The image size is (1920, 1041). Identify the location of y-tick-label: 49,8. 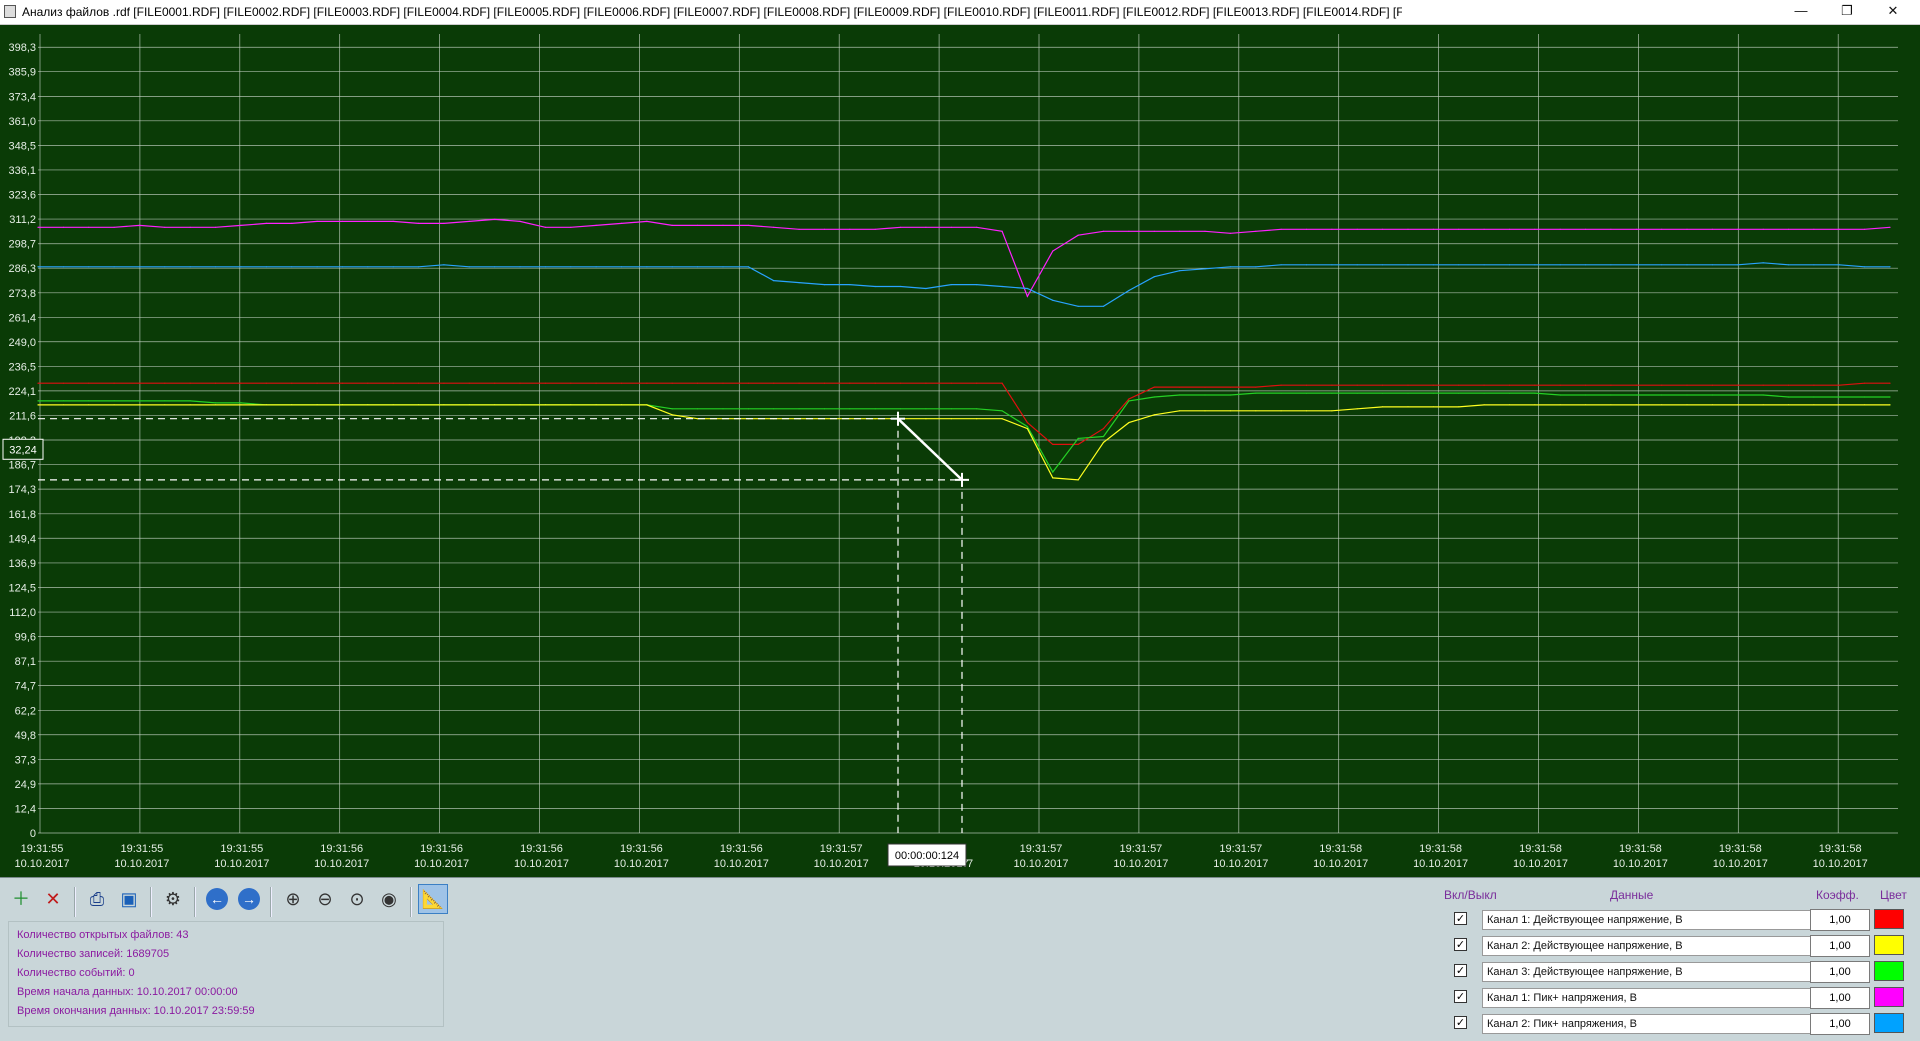
(25, 736).